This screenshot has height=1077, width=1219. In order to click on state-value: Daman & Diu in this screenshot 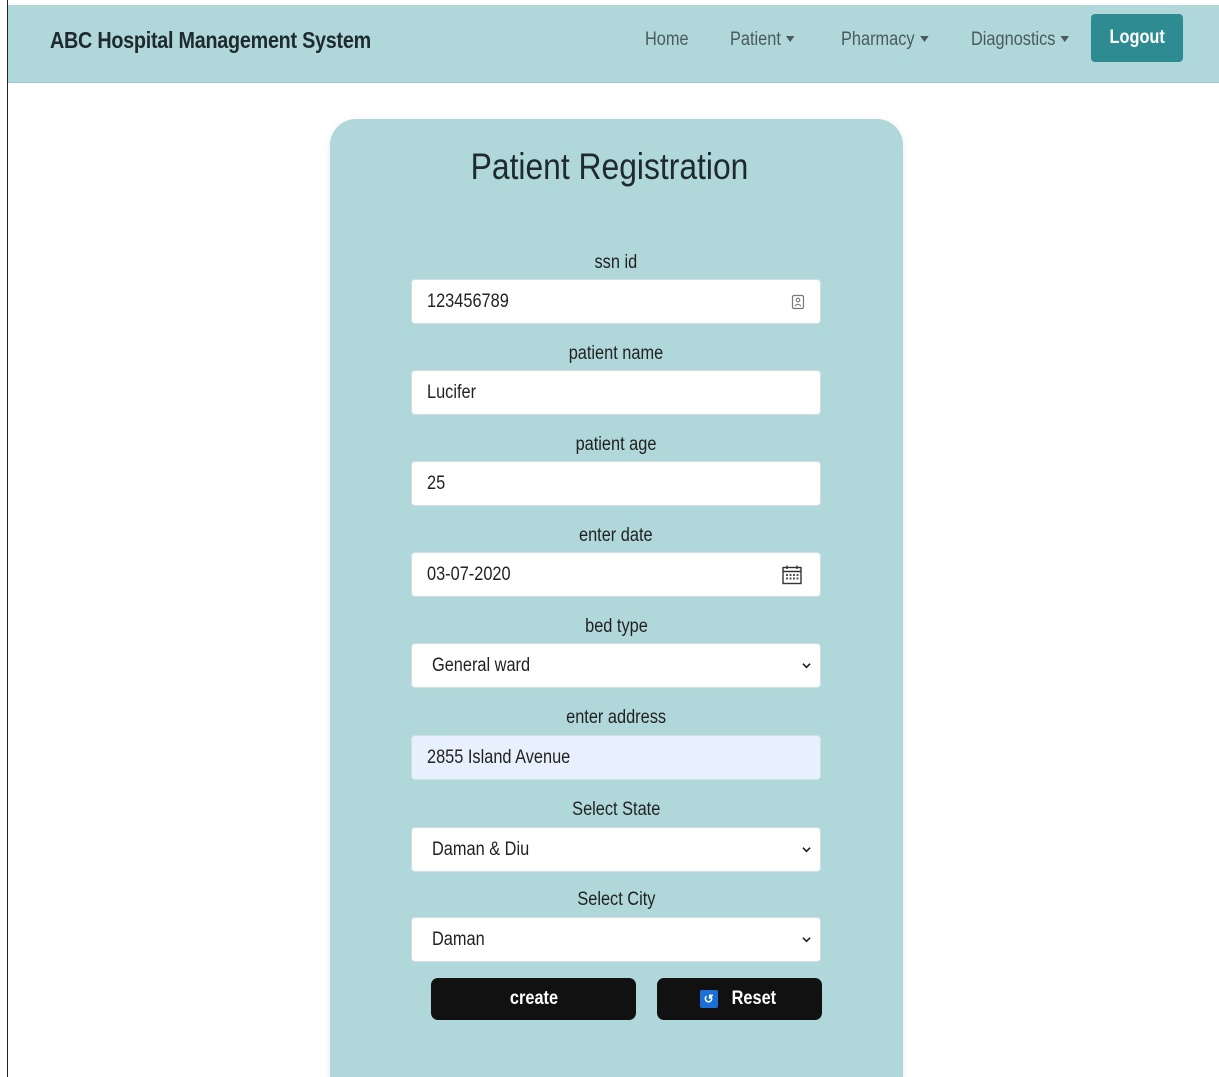, I will do `click(481, 849)`.